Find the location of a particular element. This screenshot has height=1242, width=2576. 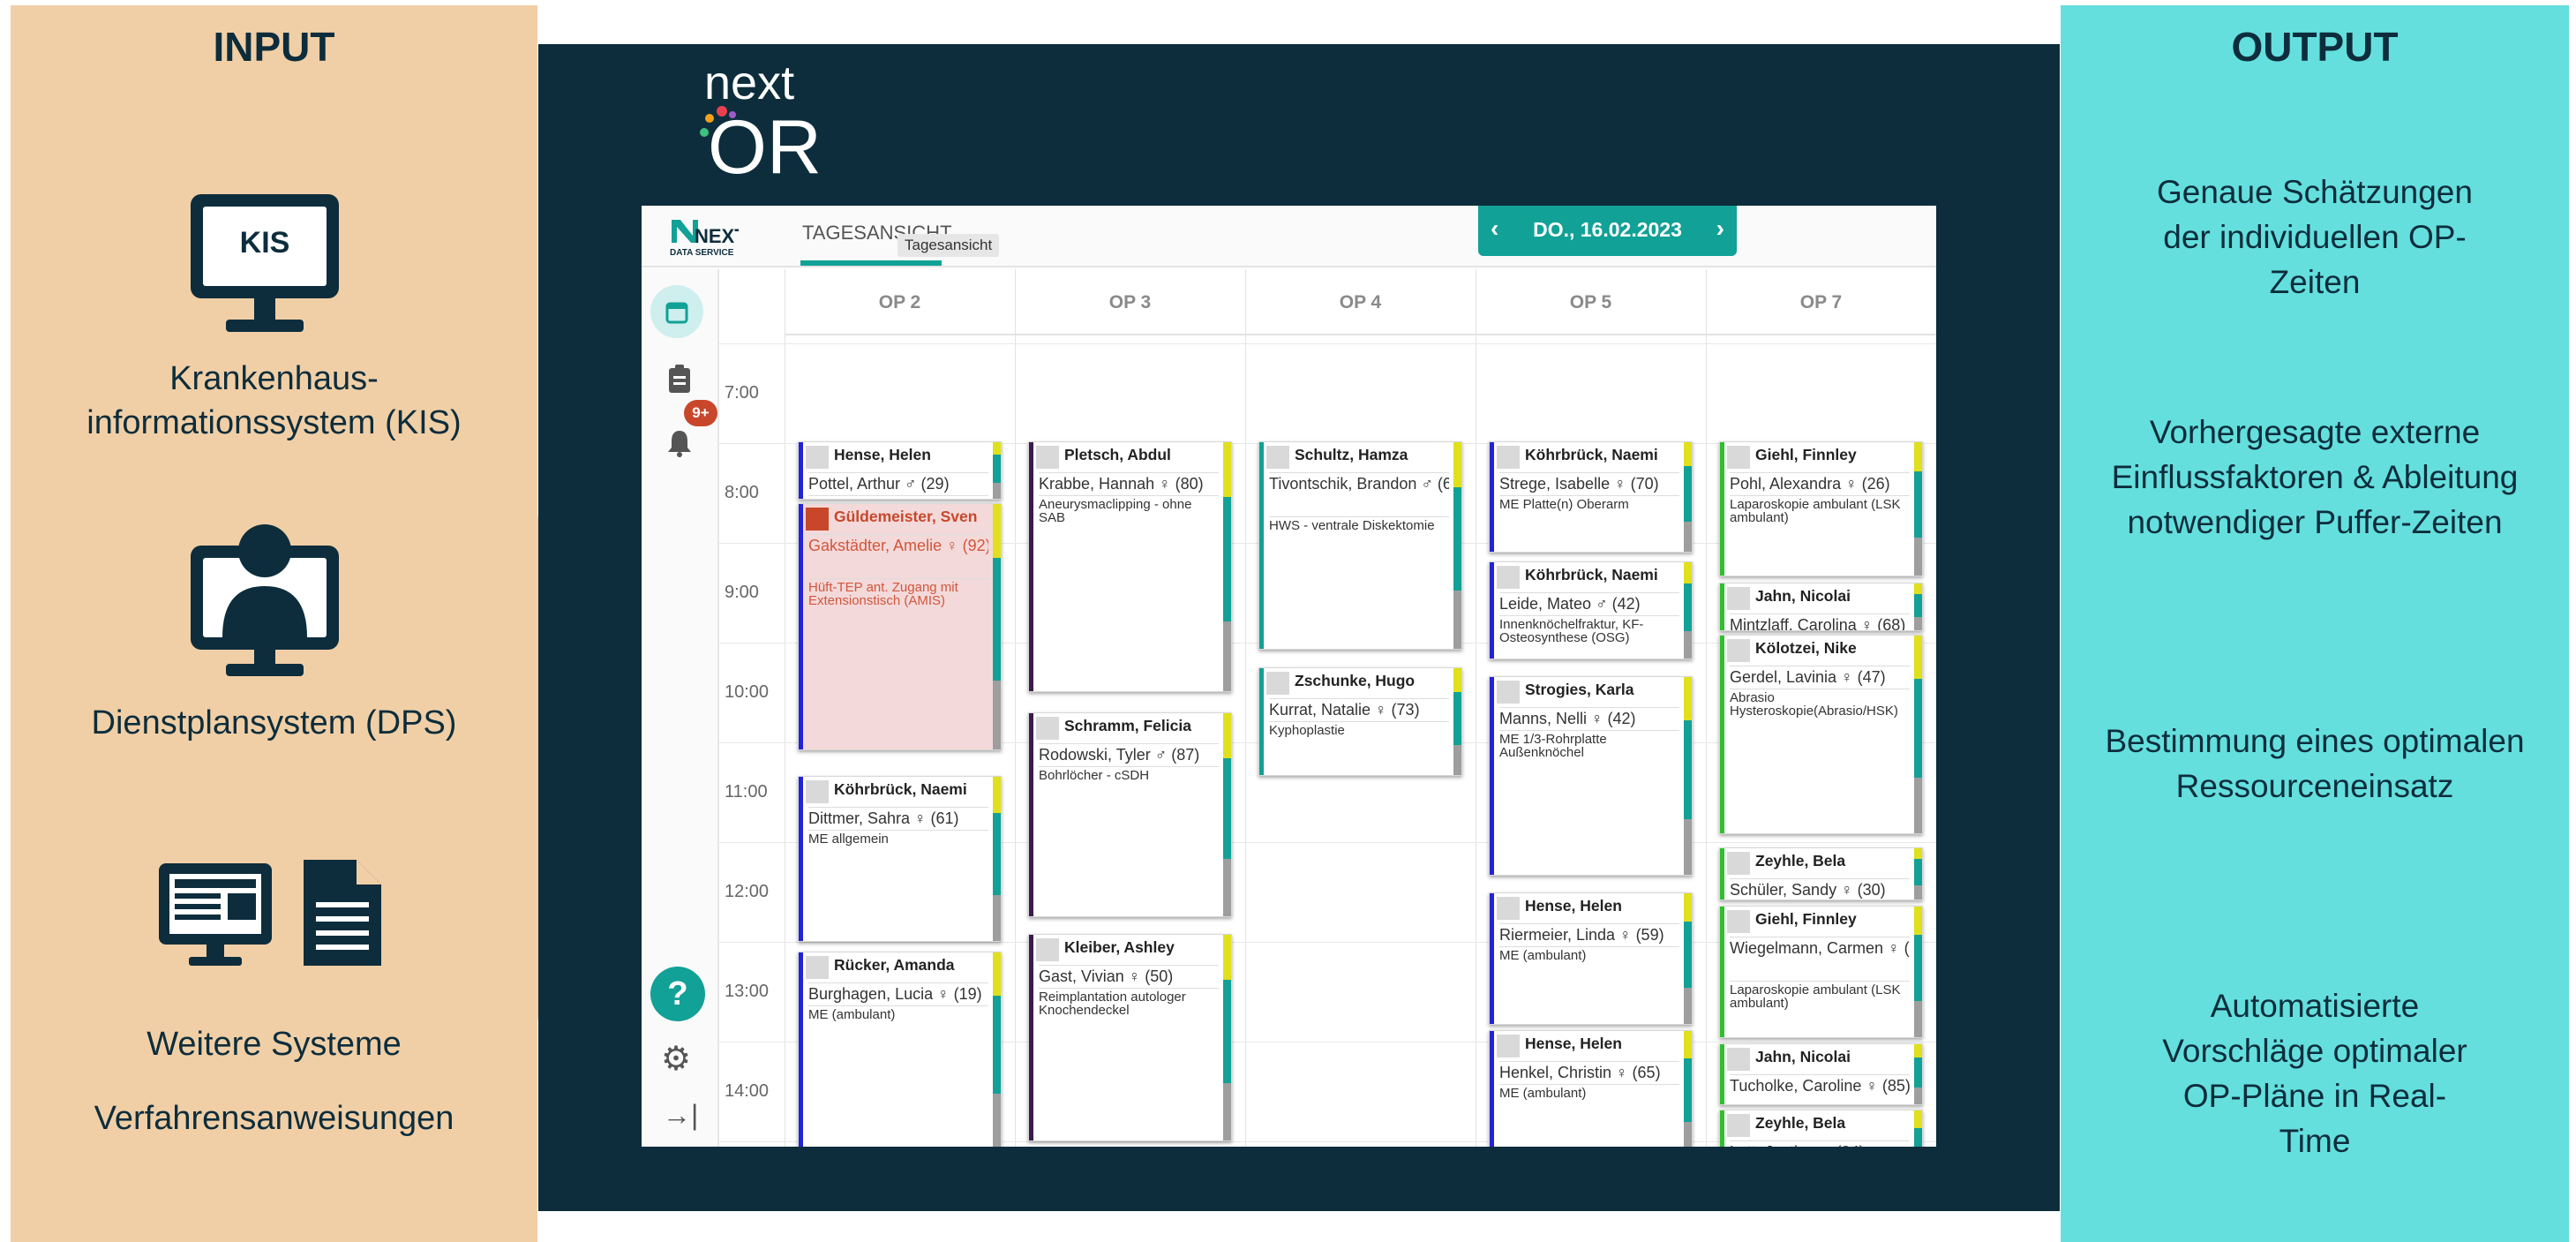

card-procedure: Aneurysmaclipping - ohne SAB is located at coordinates (1129, 509).